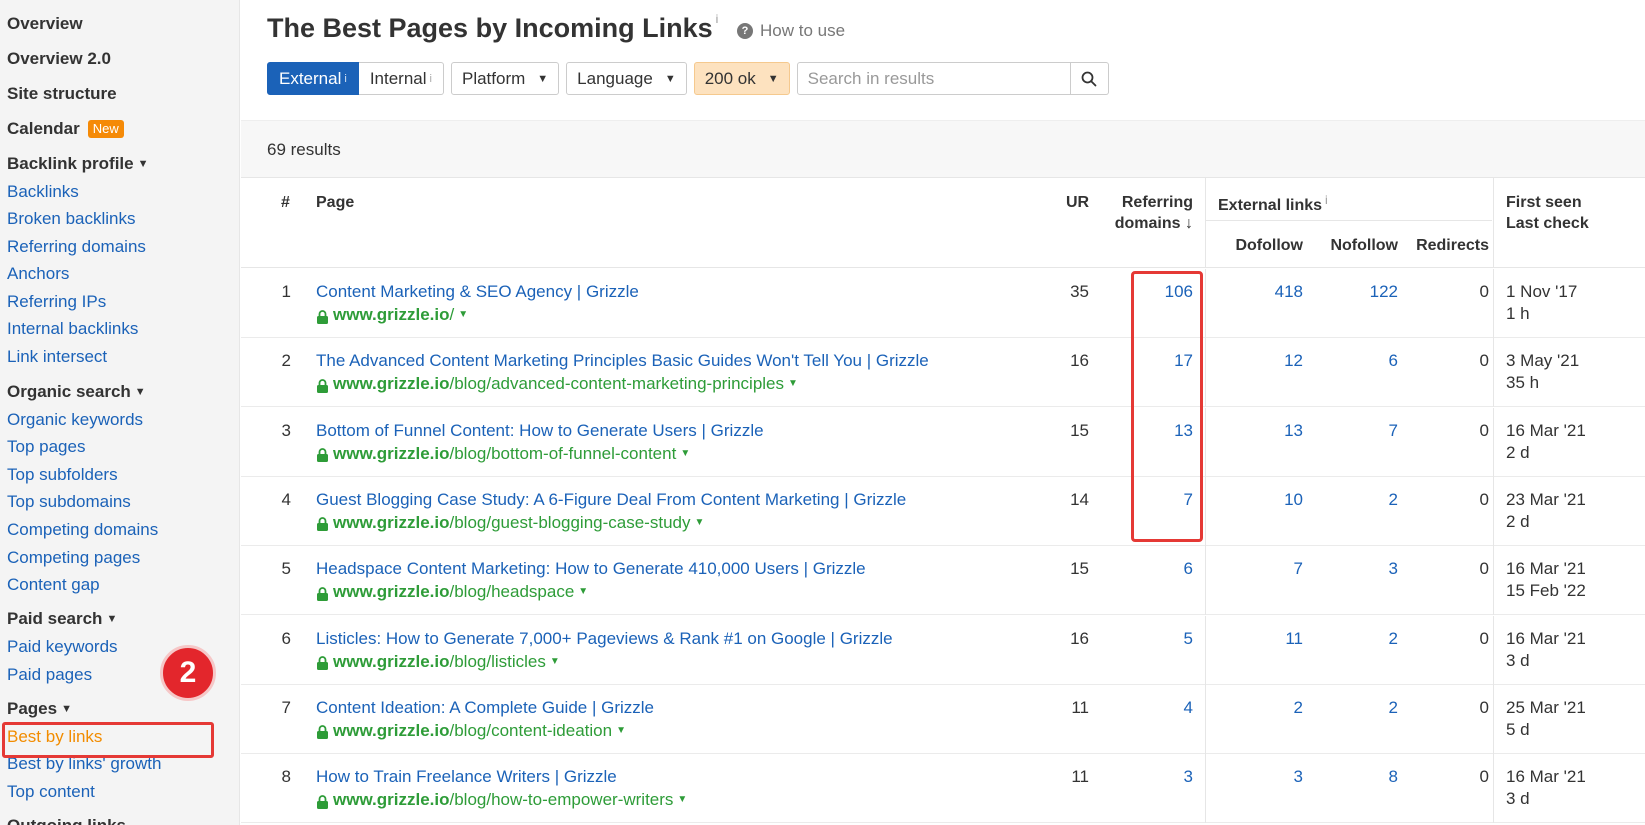 The width and height of the screenshot is (1645, 825). Describe the element at coordinates (1350, 245) in the screenshot. I see `column-nofollow-header: Nofollow` at that location.